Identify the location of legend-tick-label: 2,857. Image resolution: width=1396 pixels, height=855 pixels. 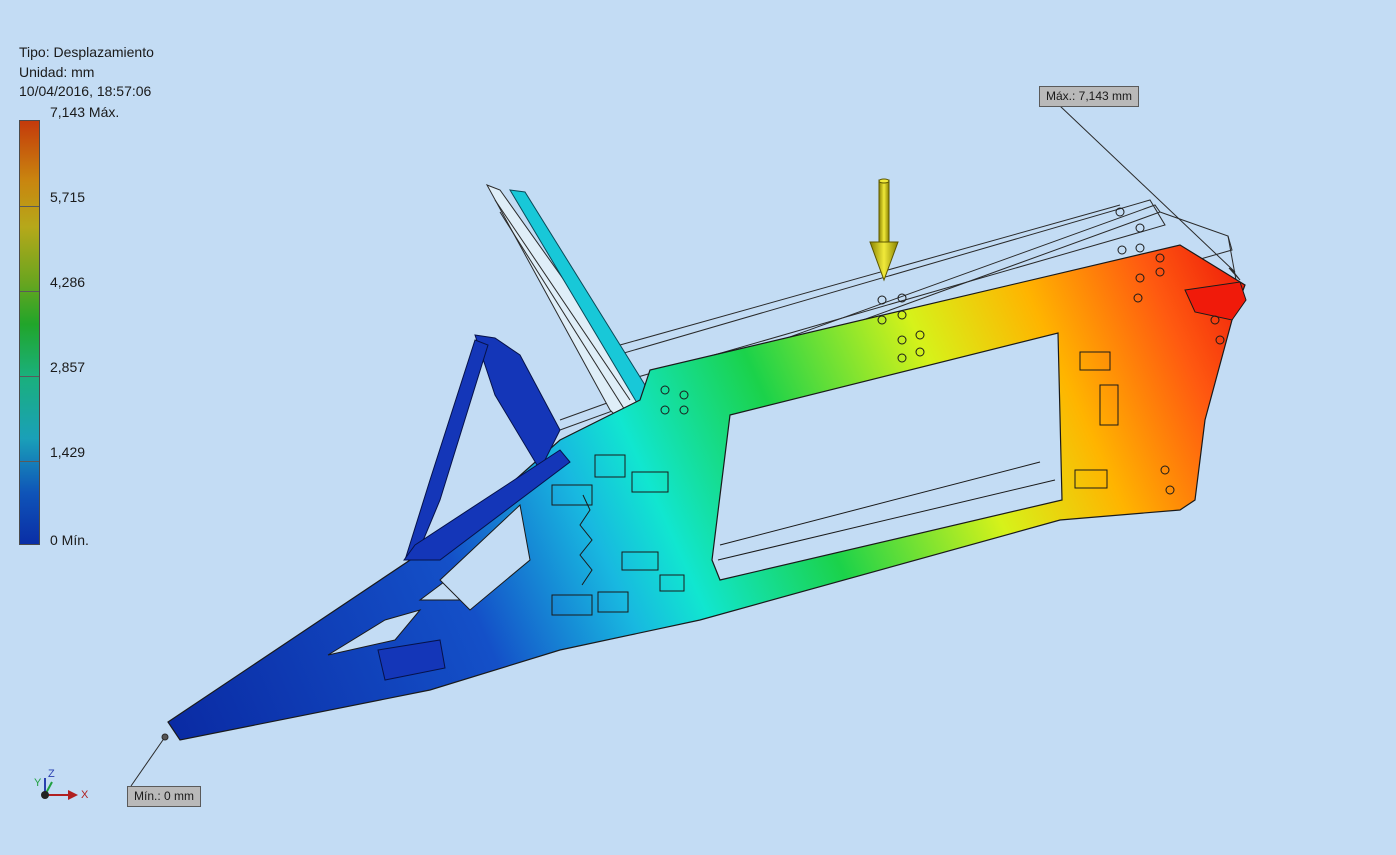
(68, 367).